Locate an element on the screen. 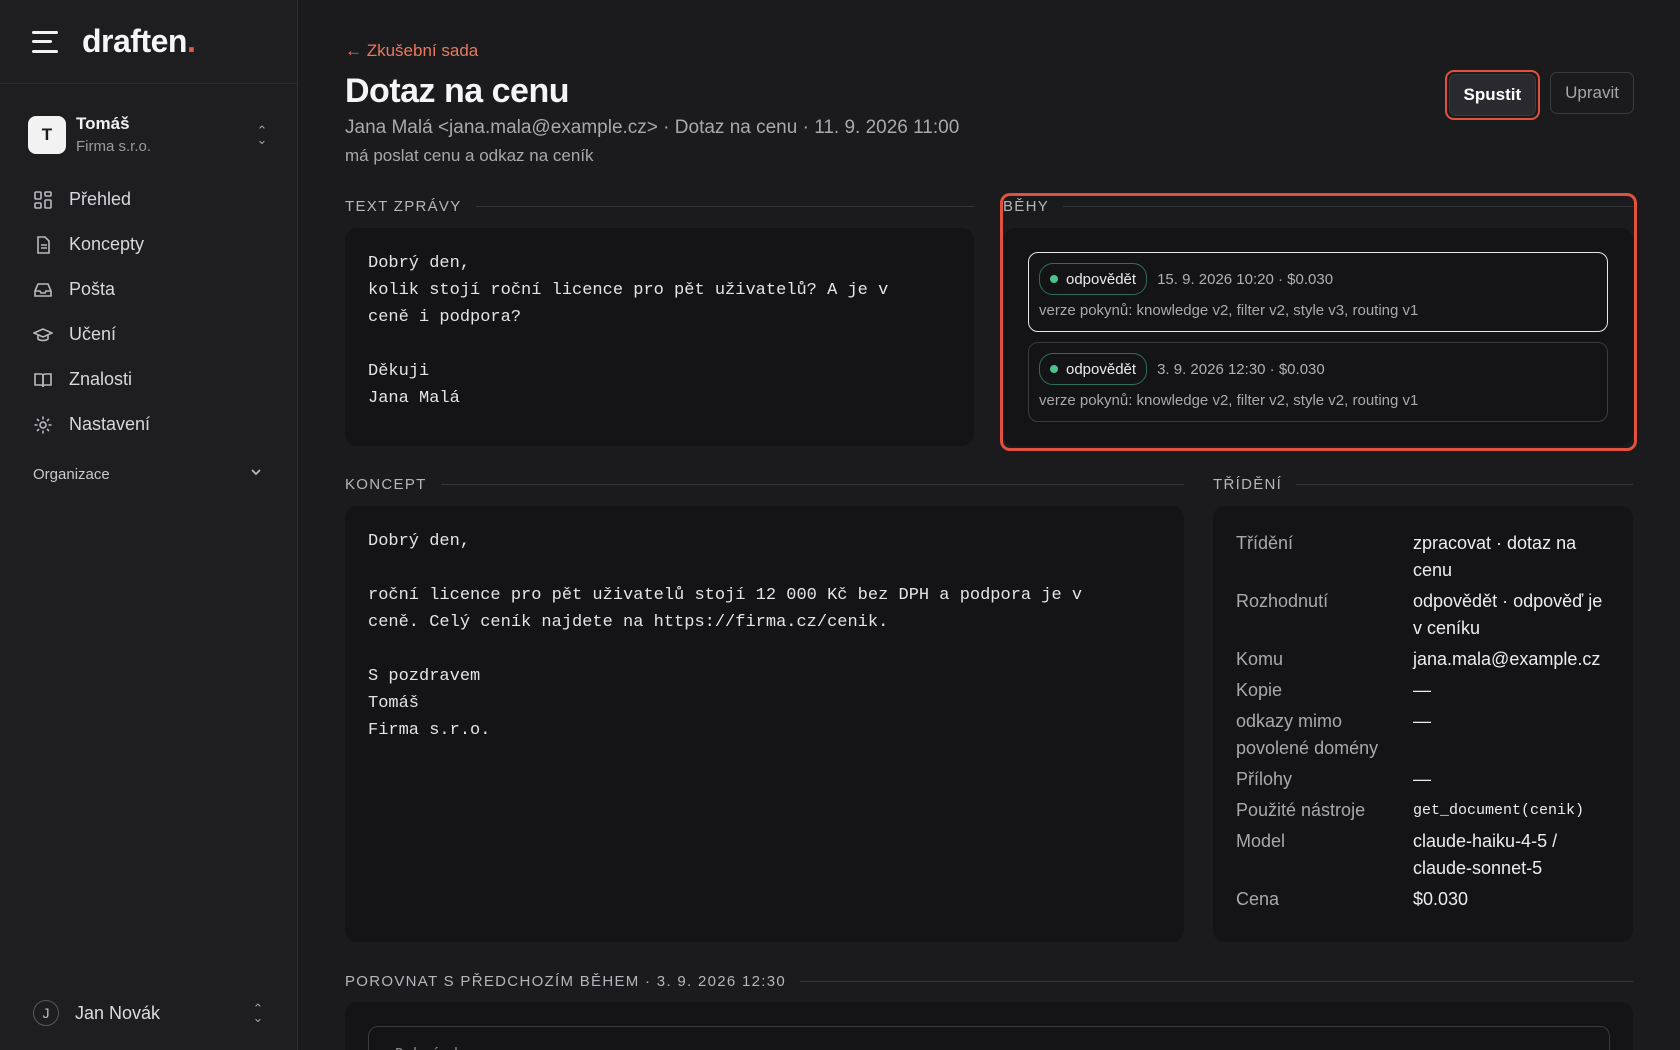  triage-row: Model claude-haiku-4-5 / claude-sonnet-5 is located at coordinates (1423, 855).